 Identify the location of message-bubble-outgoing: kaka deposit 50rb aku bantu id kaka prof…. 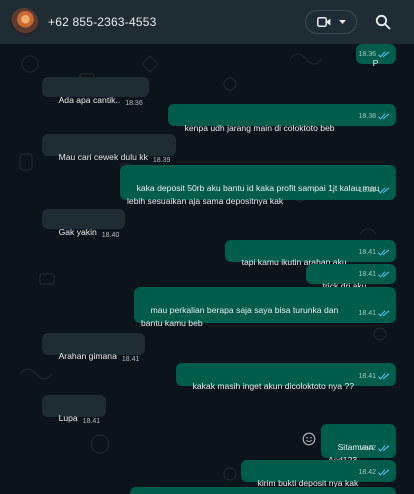
(258, 185).